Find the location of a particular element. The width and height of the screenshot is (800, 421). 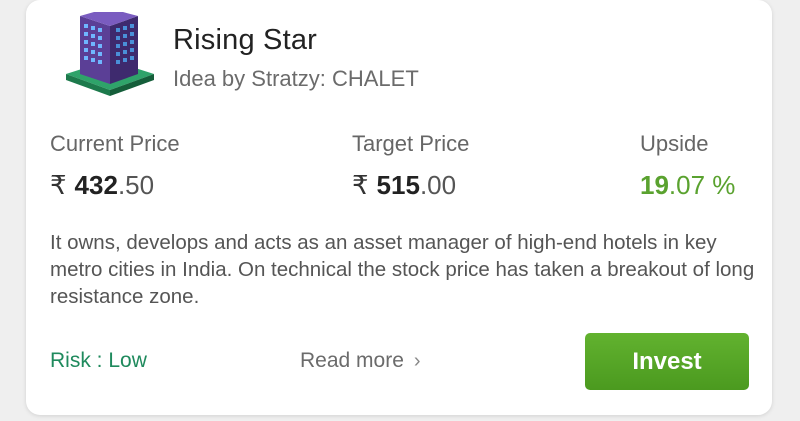

upside-decimal: .07 % is located at coordinates (702, 185).